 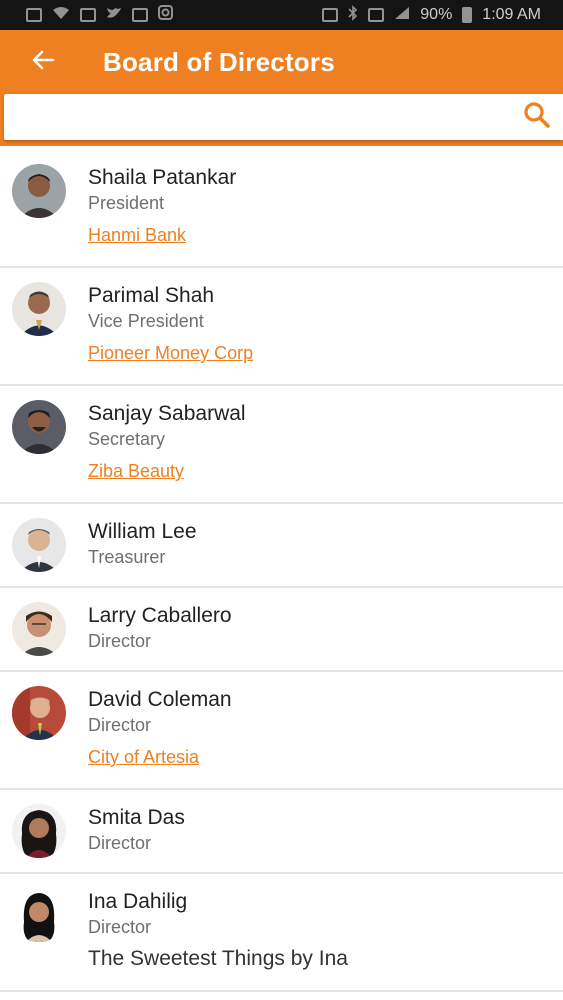 I want to click on wifi-icon, so click(x=61, y=15).